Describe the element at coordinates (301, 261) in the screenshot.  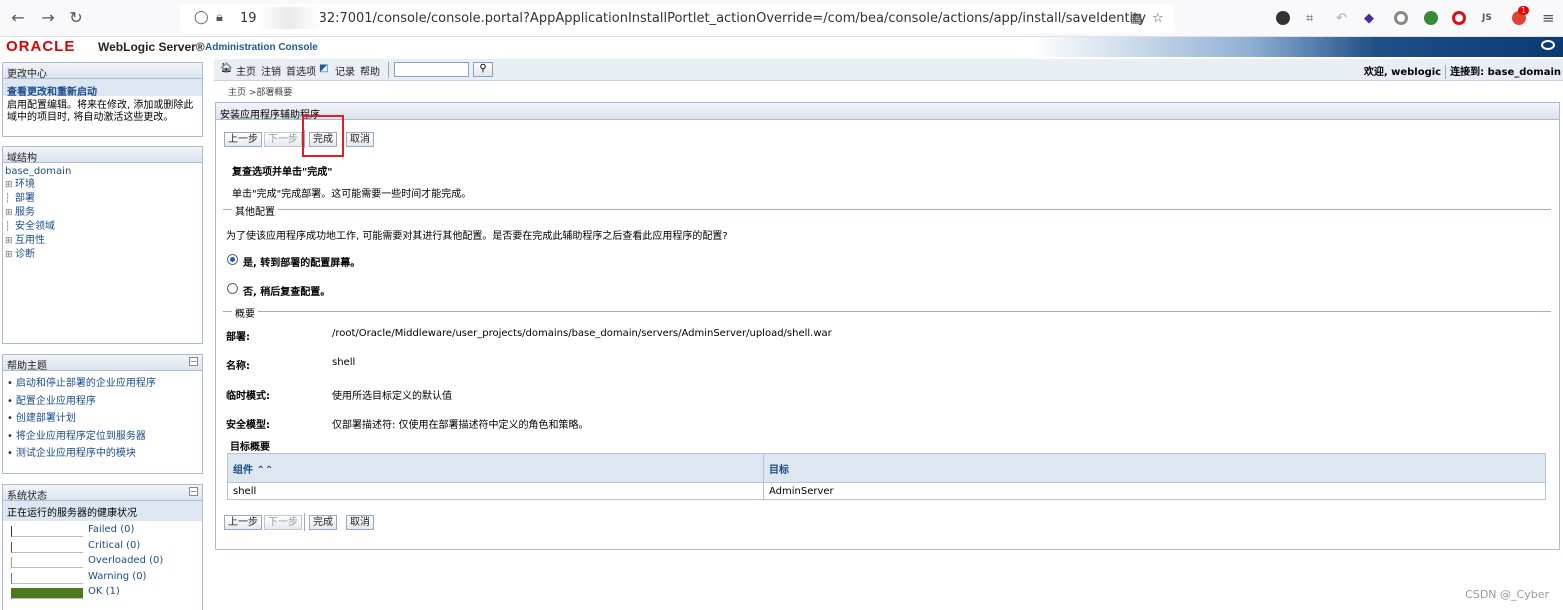
I see `option-yes-label: 是, 转到部署的配置屏幕。` at that location.